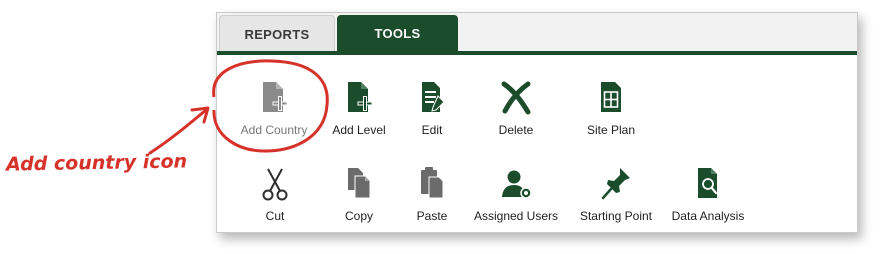 The height and width of the screenshot is (254, 891). I want to click on delete-button: Delete, so click(516, 107).